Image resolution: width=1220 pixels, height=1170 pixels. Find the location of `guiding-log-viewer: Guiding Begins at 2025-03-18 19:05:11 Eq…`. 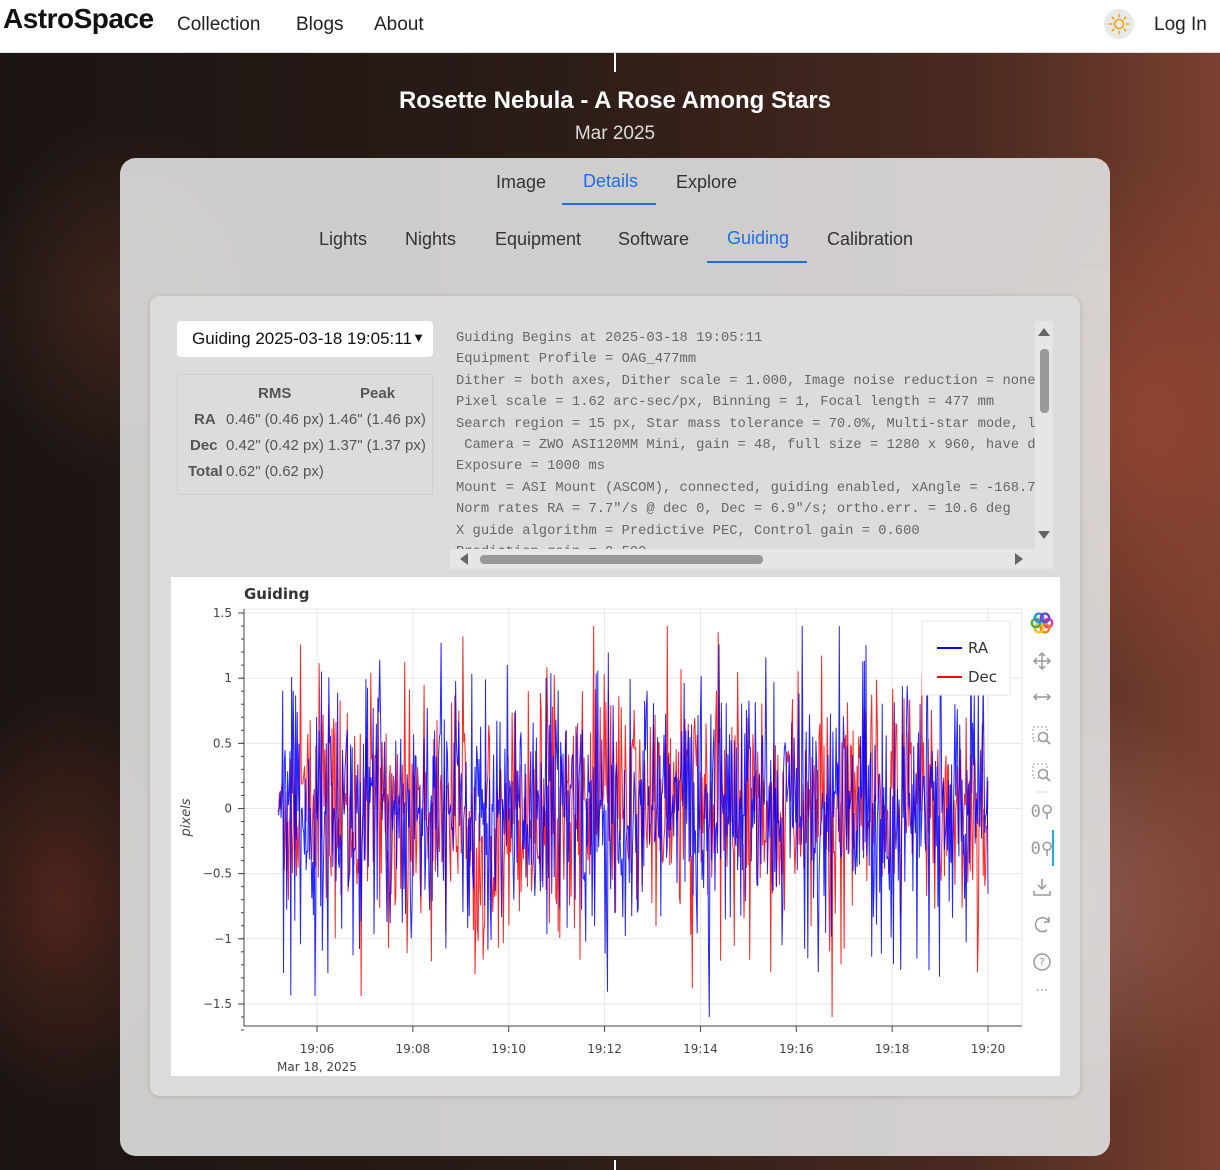

guiding-log-viewer: Guiding Begins at 2025-03-18 19:05:11 Eq… is located at coordinates (751, 445).